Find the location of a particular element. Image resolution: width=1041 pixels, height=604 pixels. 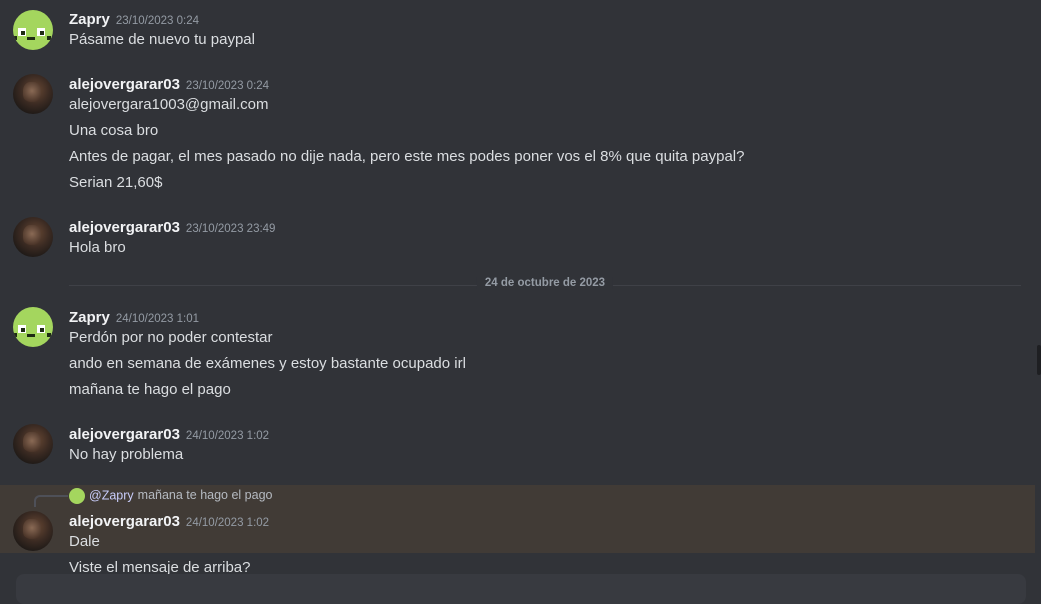

reply-reference: @Zapry mañana te hago el pago is located at coordinates (171, 496).